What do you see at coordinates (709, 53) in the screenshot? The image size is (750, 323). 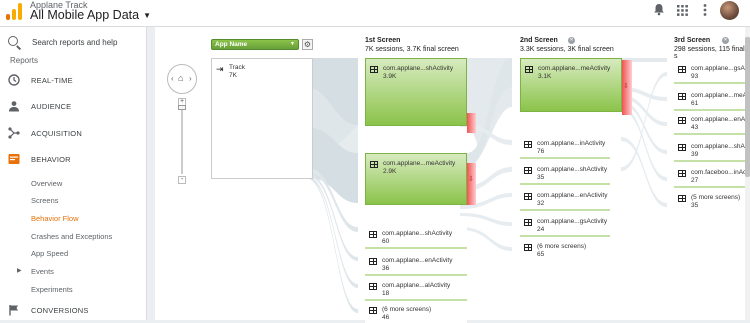 I see `column-3-summary: 298 sessions, 115 final s` at bounding box center [709, 53].